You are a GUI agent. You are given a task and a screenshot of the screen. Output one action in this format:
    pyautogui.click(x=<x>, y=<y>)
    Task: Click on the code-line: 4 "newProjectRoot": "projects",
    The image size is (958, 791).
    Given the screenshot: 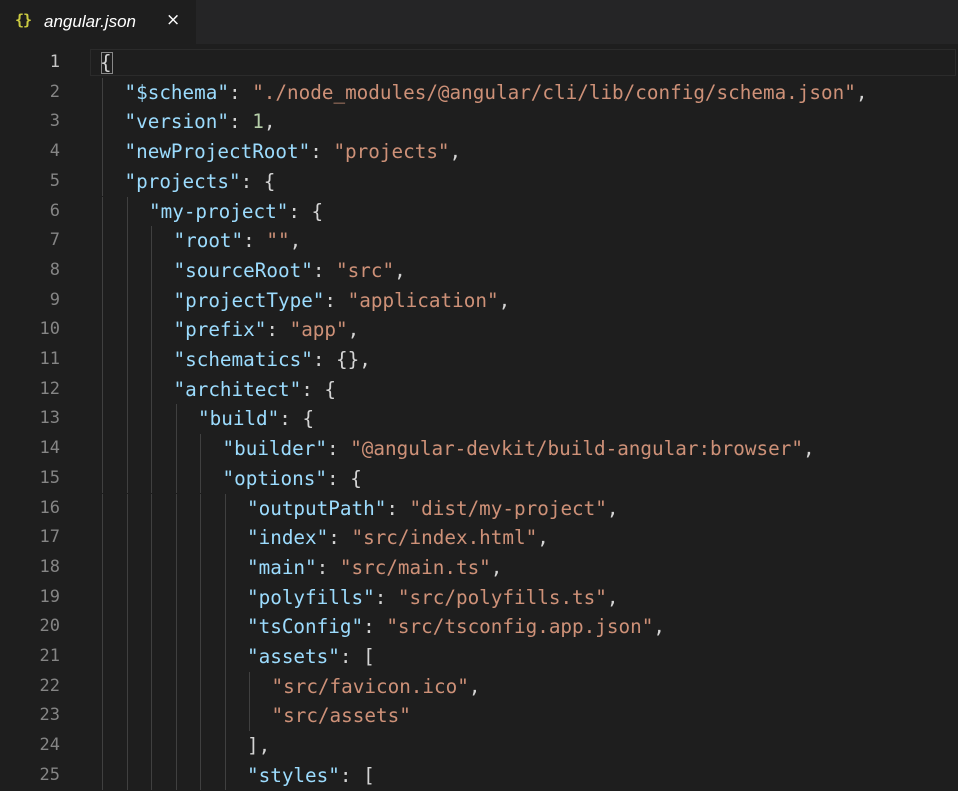 What is the action you would take?
    pyautogui.click(x=479, y=152)
    